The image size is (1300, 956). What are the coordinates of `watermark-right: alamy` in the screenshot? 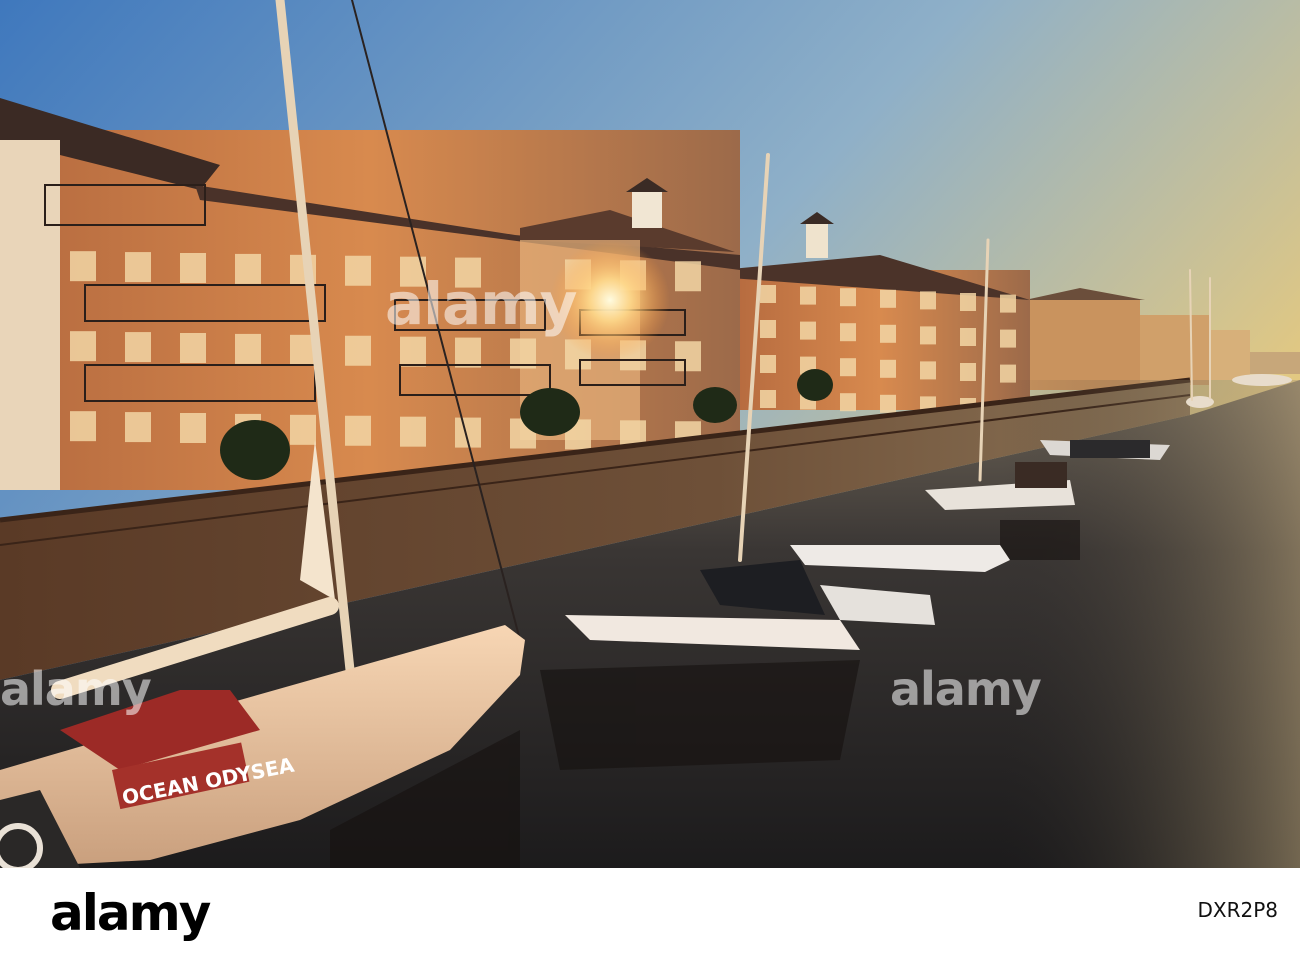 It's located at (966, 689).